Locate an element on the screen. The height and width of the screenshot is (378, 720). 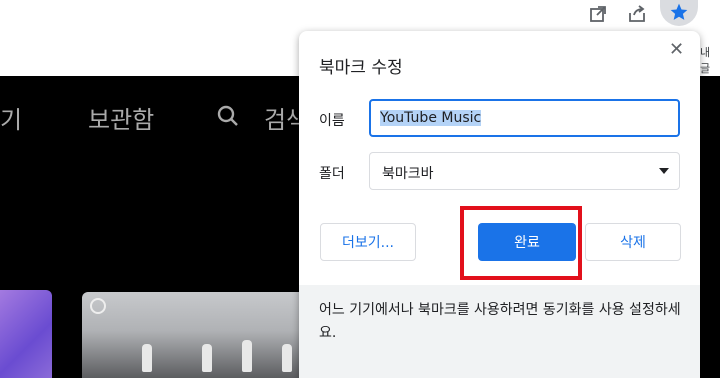
name-input: YouTube Music is located at coordinates (524, 118).